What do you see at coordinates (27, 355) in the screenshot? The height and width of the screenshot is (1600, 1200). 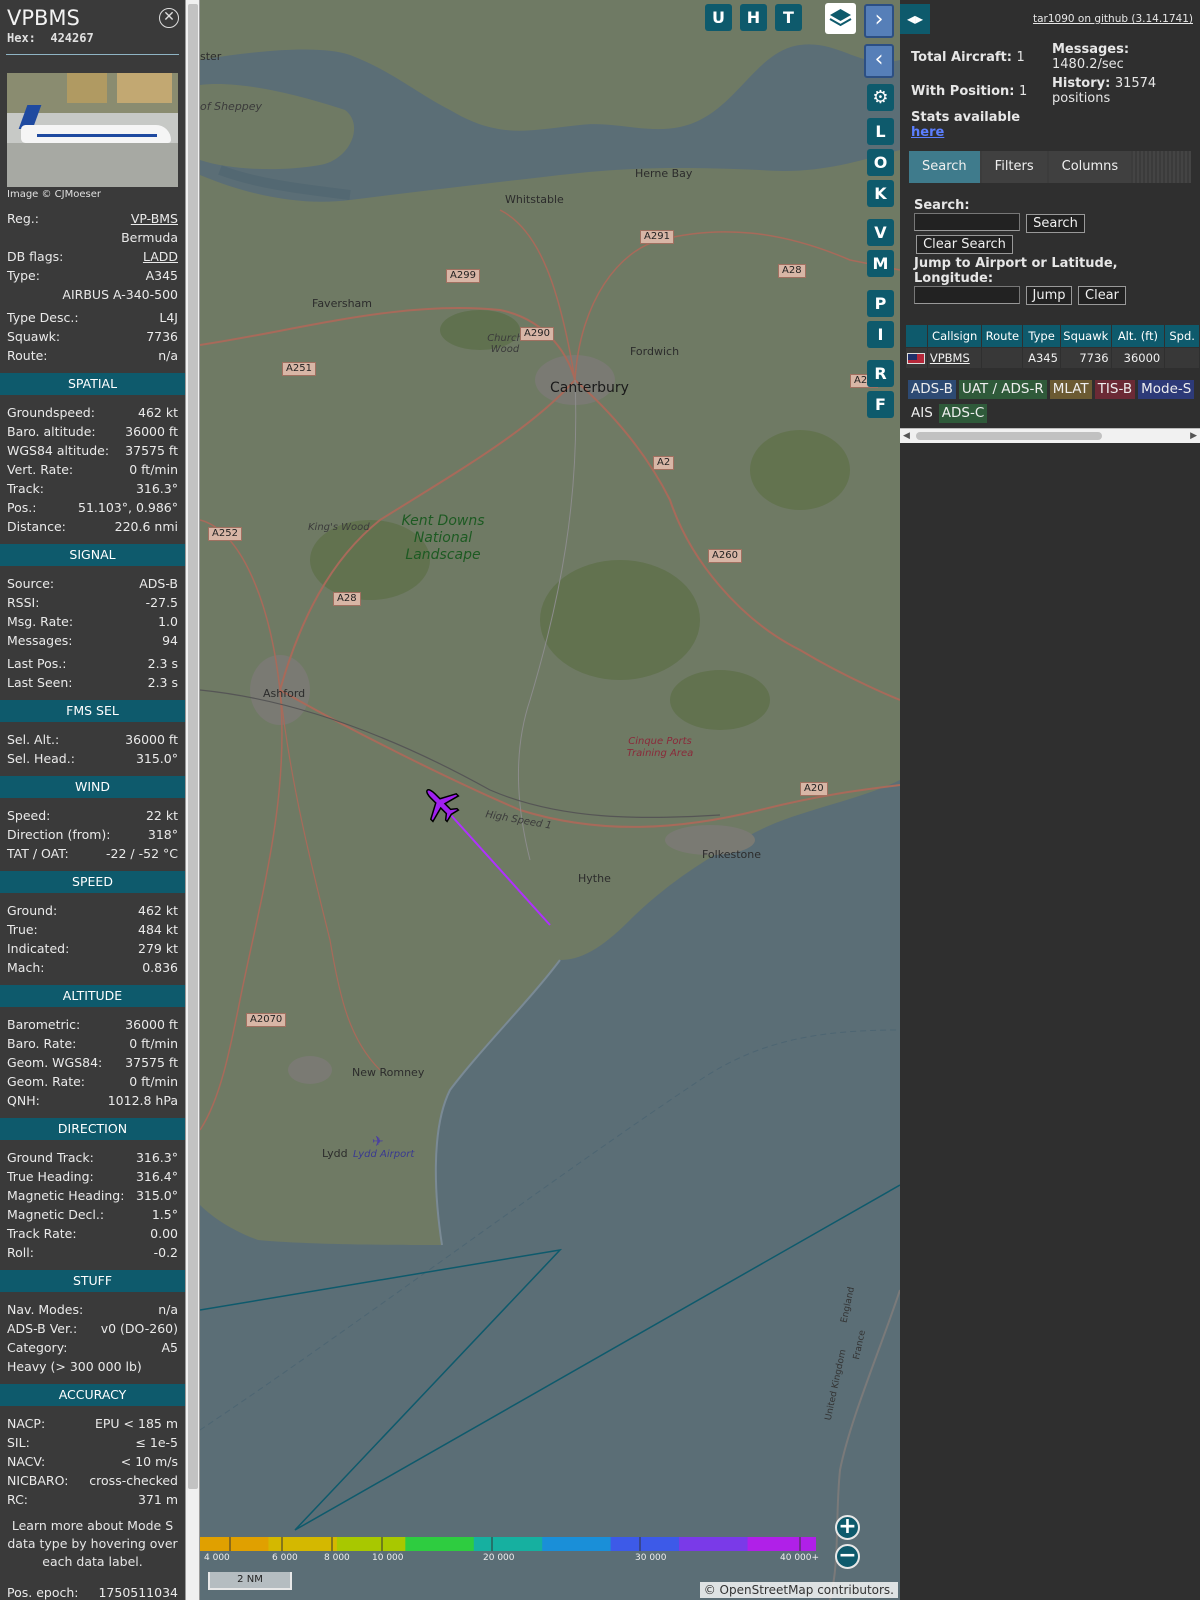 I see `route-label: Route:` at bounding box center [27, 355].